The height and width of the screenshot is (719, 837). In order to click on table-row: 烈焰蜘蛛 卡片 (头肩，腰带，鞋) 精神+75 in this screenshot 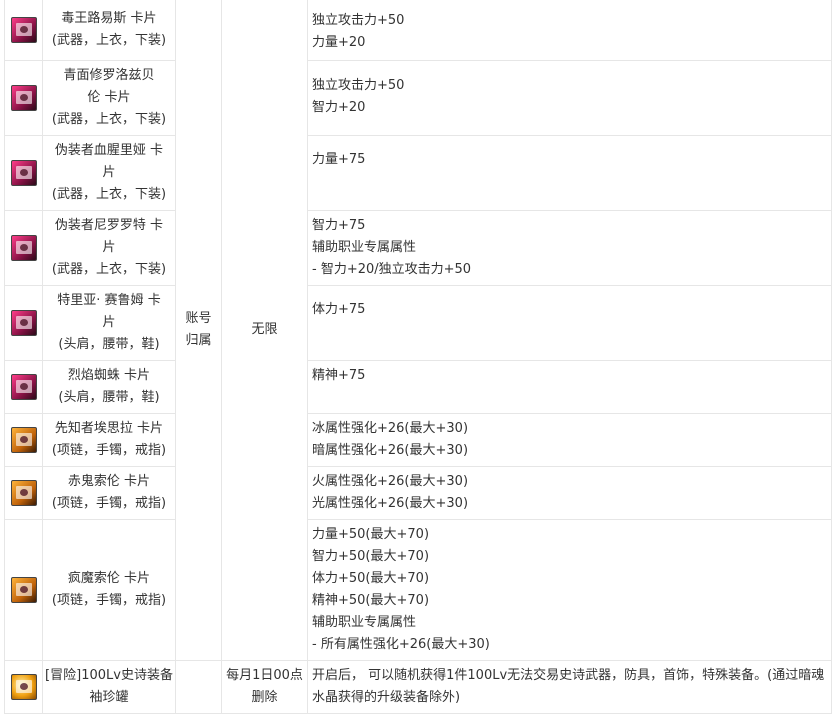, I will do `click(418, 387)`.